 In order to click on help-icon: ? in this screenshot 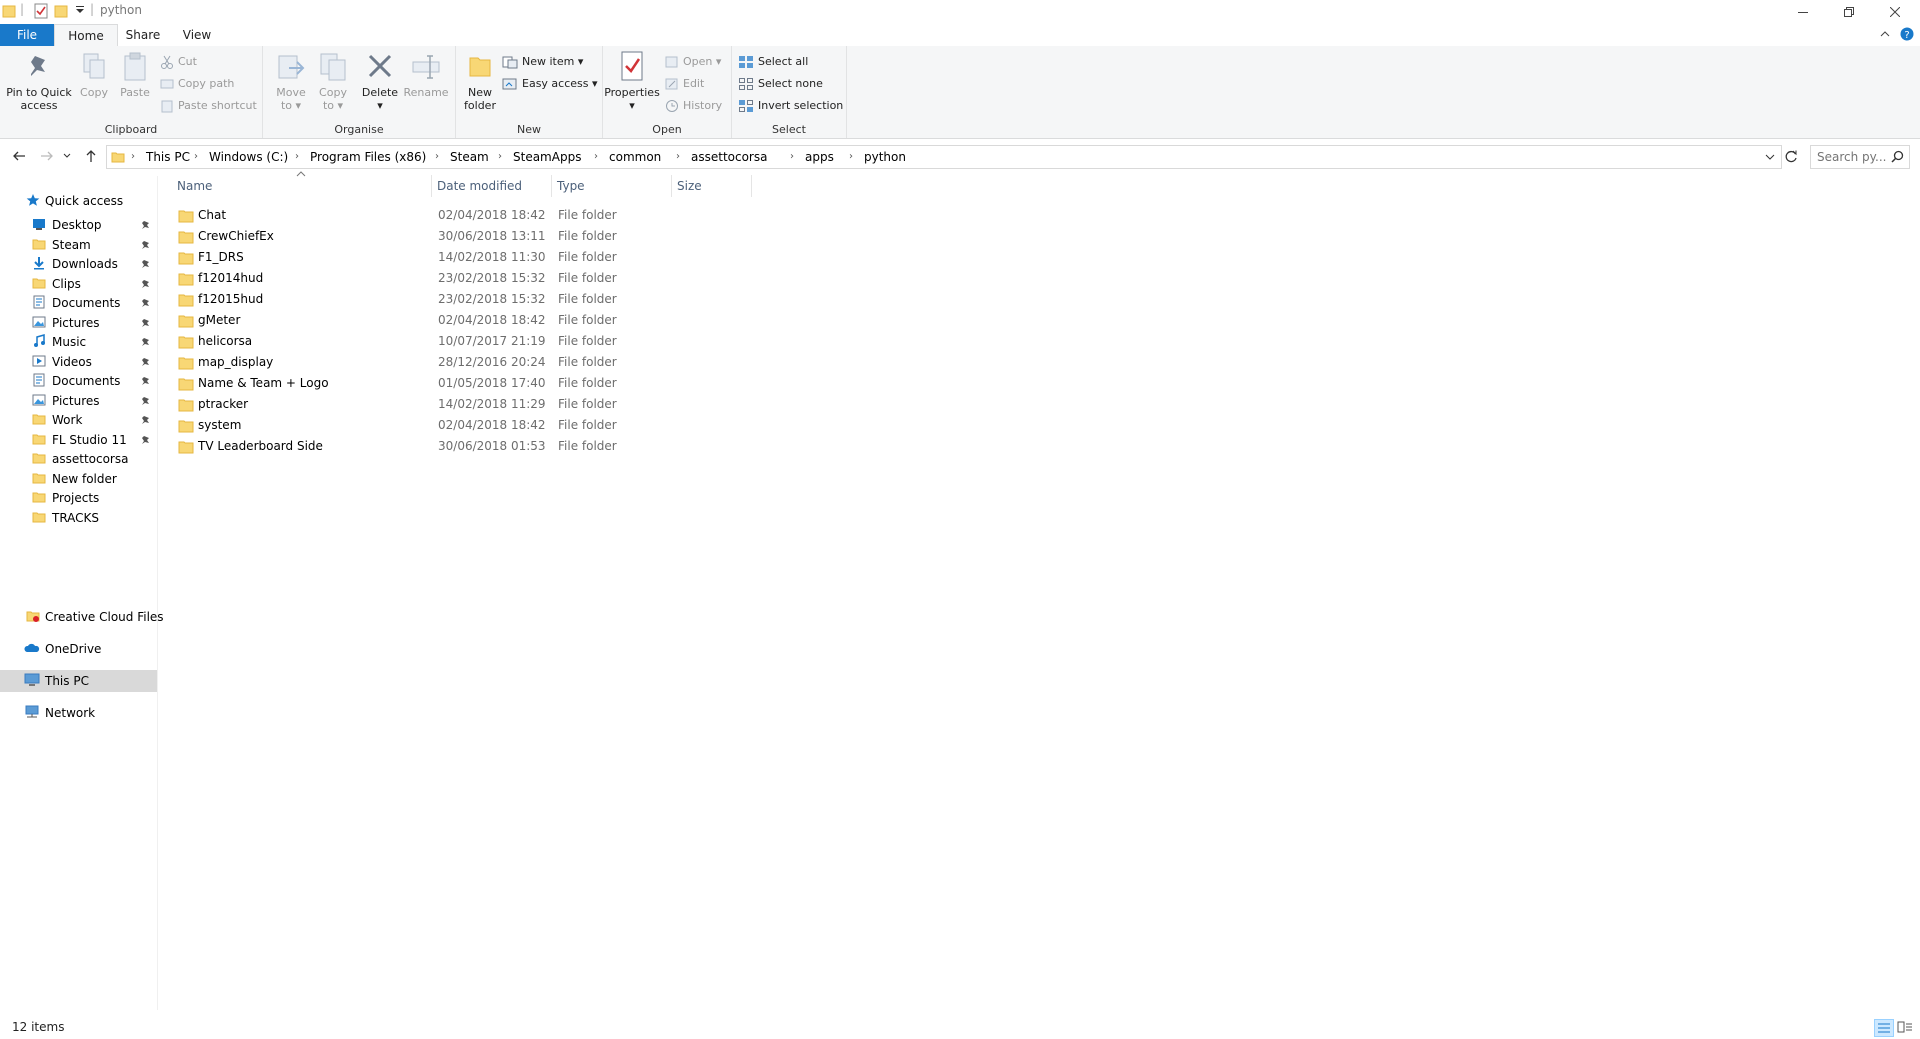, I will do `click(1907, 34)`.